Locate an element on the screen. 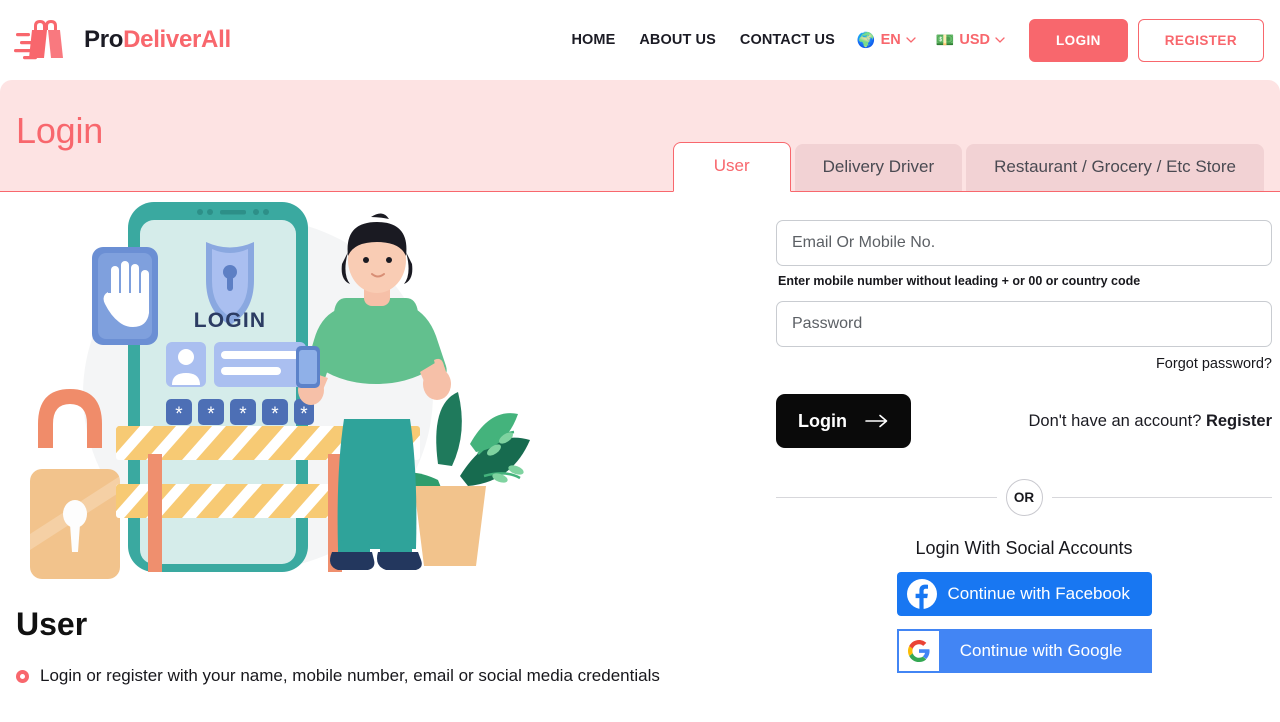  globe-icon: 🌍 is located at coordinates (866, 40).